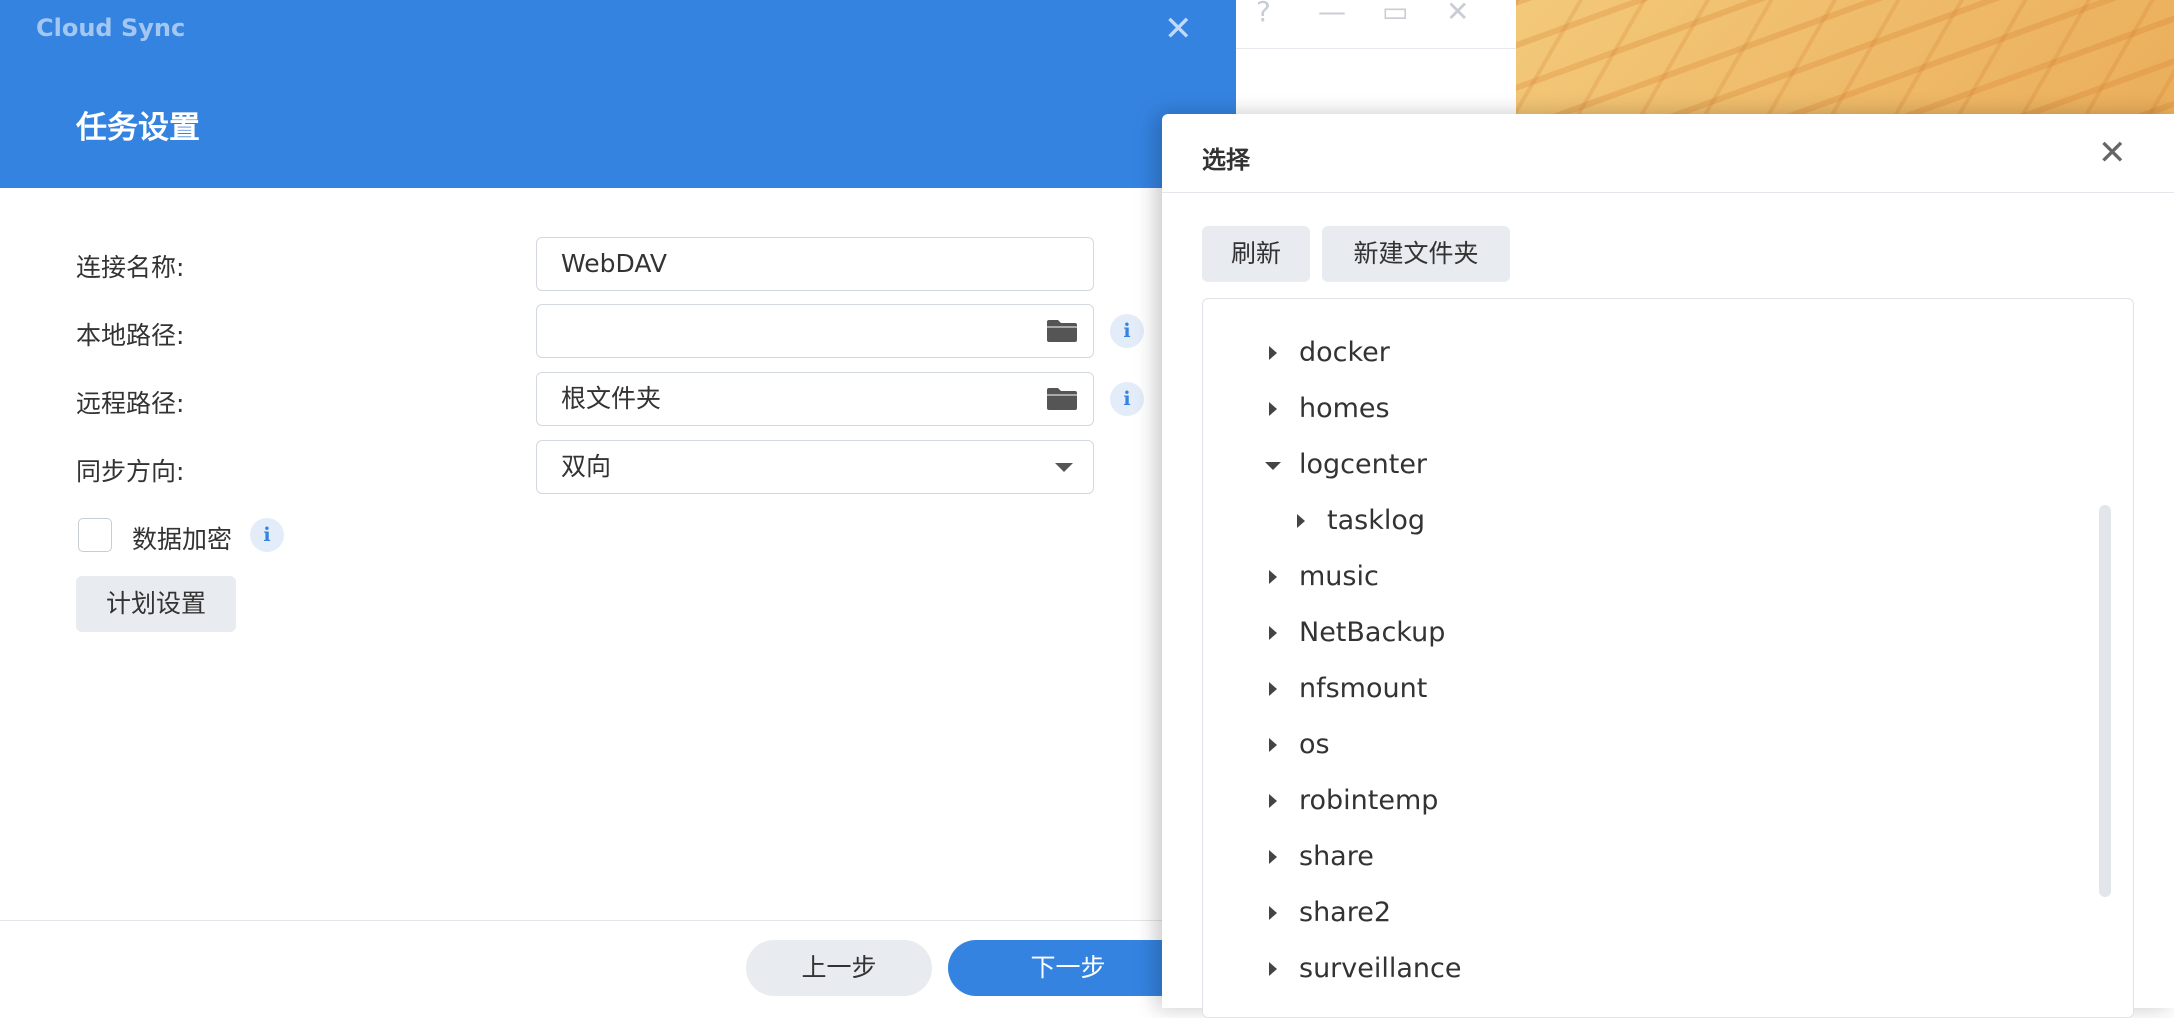 This screenshot has height=1018, width=2174. I want to click on data-encryption-label: 数据加密, so click(182, 539).